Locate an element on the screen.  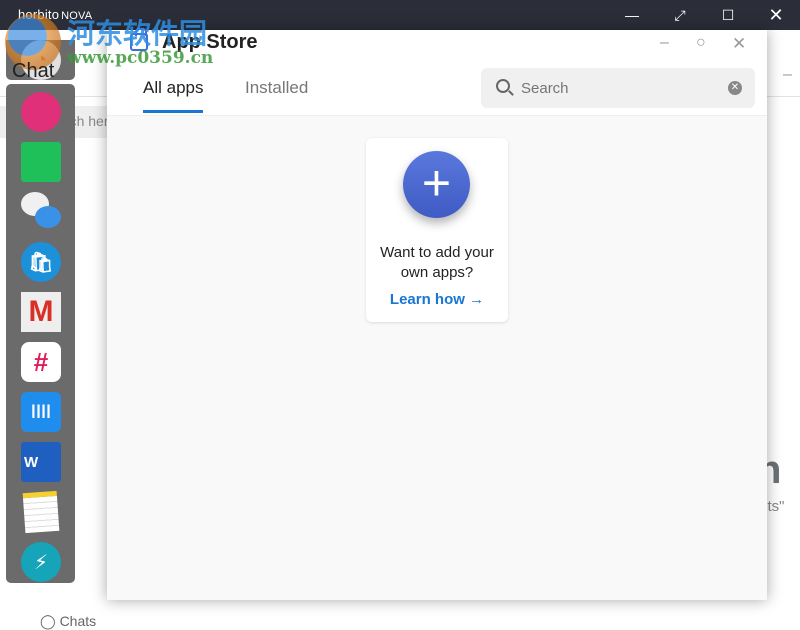
tab-installed: Installed is located at coordinates (276, 94).